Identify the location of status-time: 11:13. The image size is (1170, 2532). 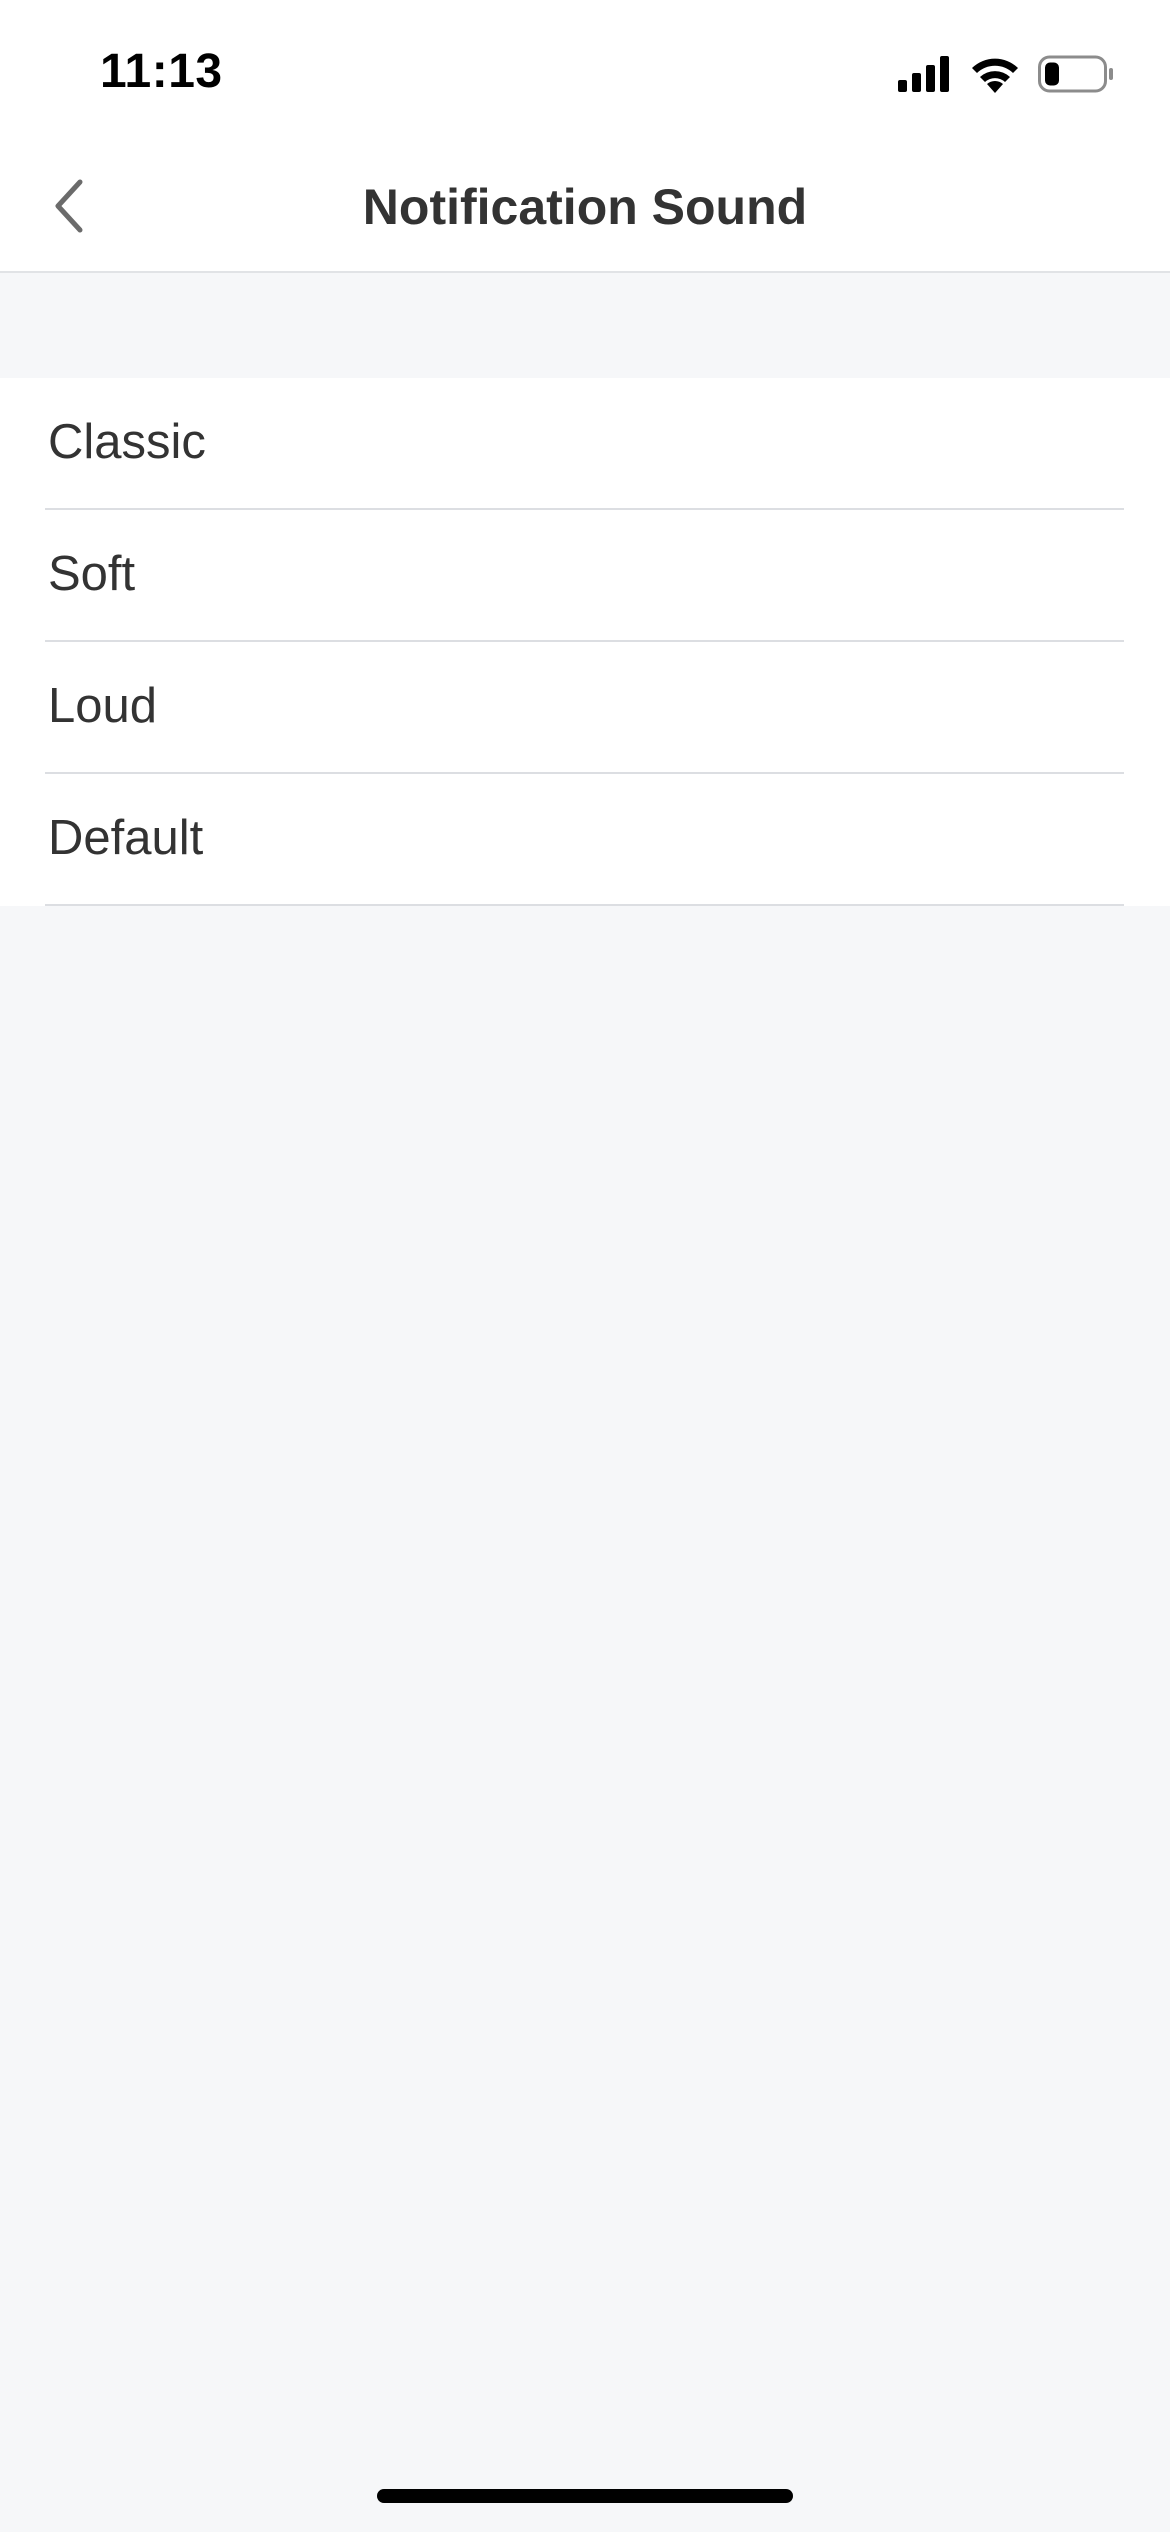
(161, 71).